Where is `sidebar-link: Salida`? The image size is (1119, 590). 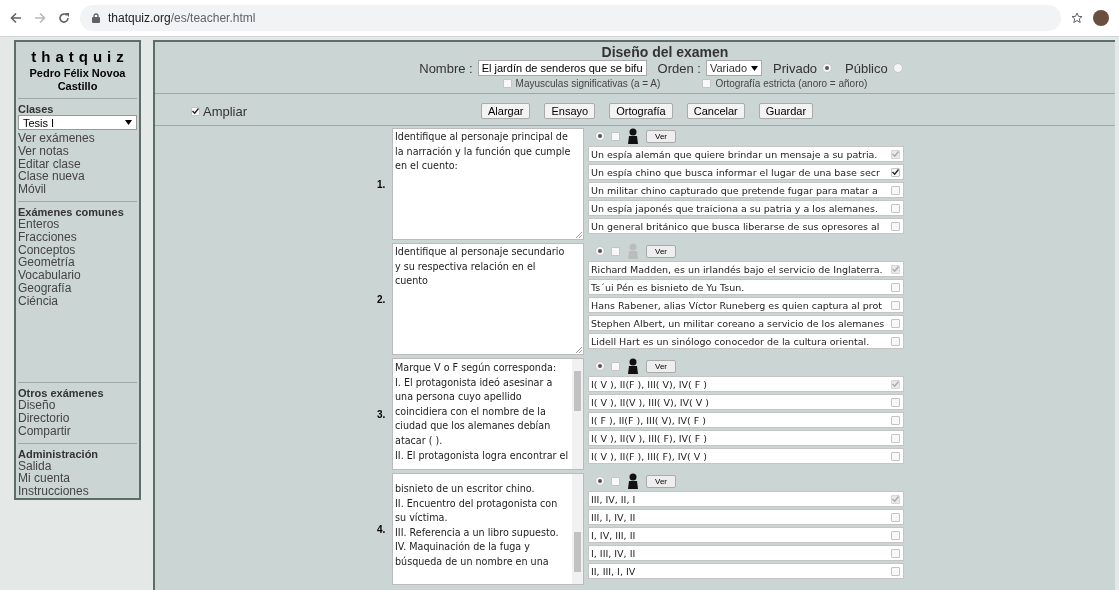 sidebar-link: Salida is located at coordinates (77, 466).